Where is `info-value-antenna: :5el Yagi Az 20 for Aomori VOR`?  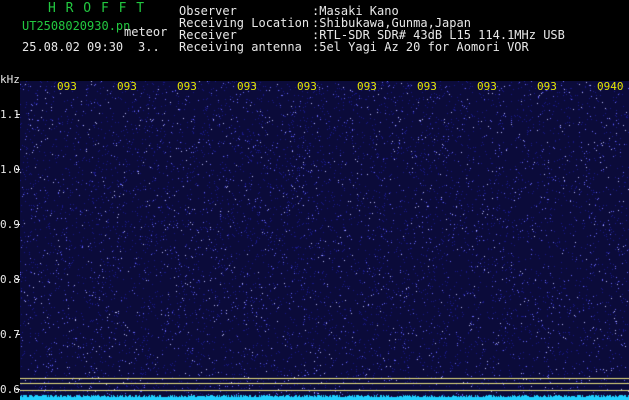 info-value-antenna: :5el Yagi Az 20 for Aomori VOR is located at coordinates (420, 47).